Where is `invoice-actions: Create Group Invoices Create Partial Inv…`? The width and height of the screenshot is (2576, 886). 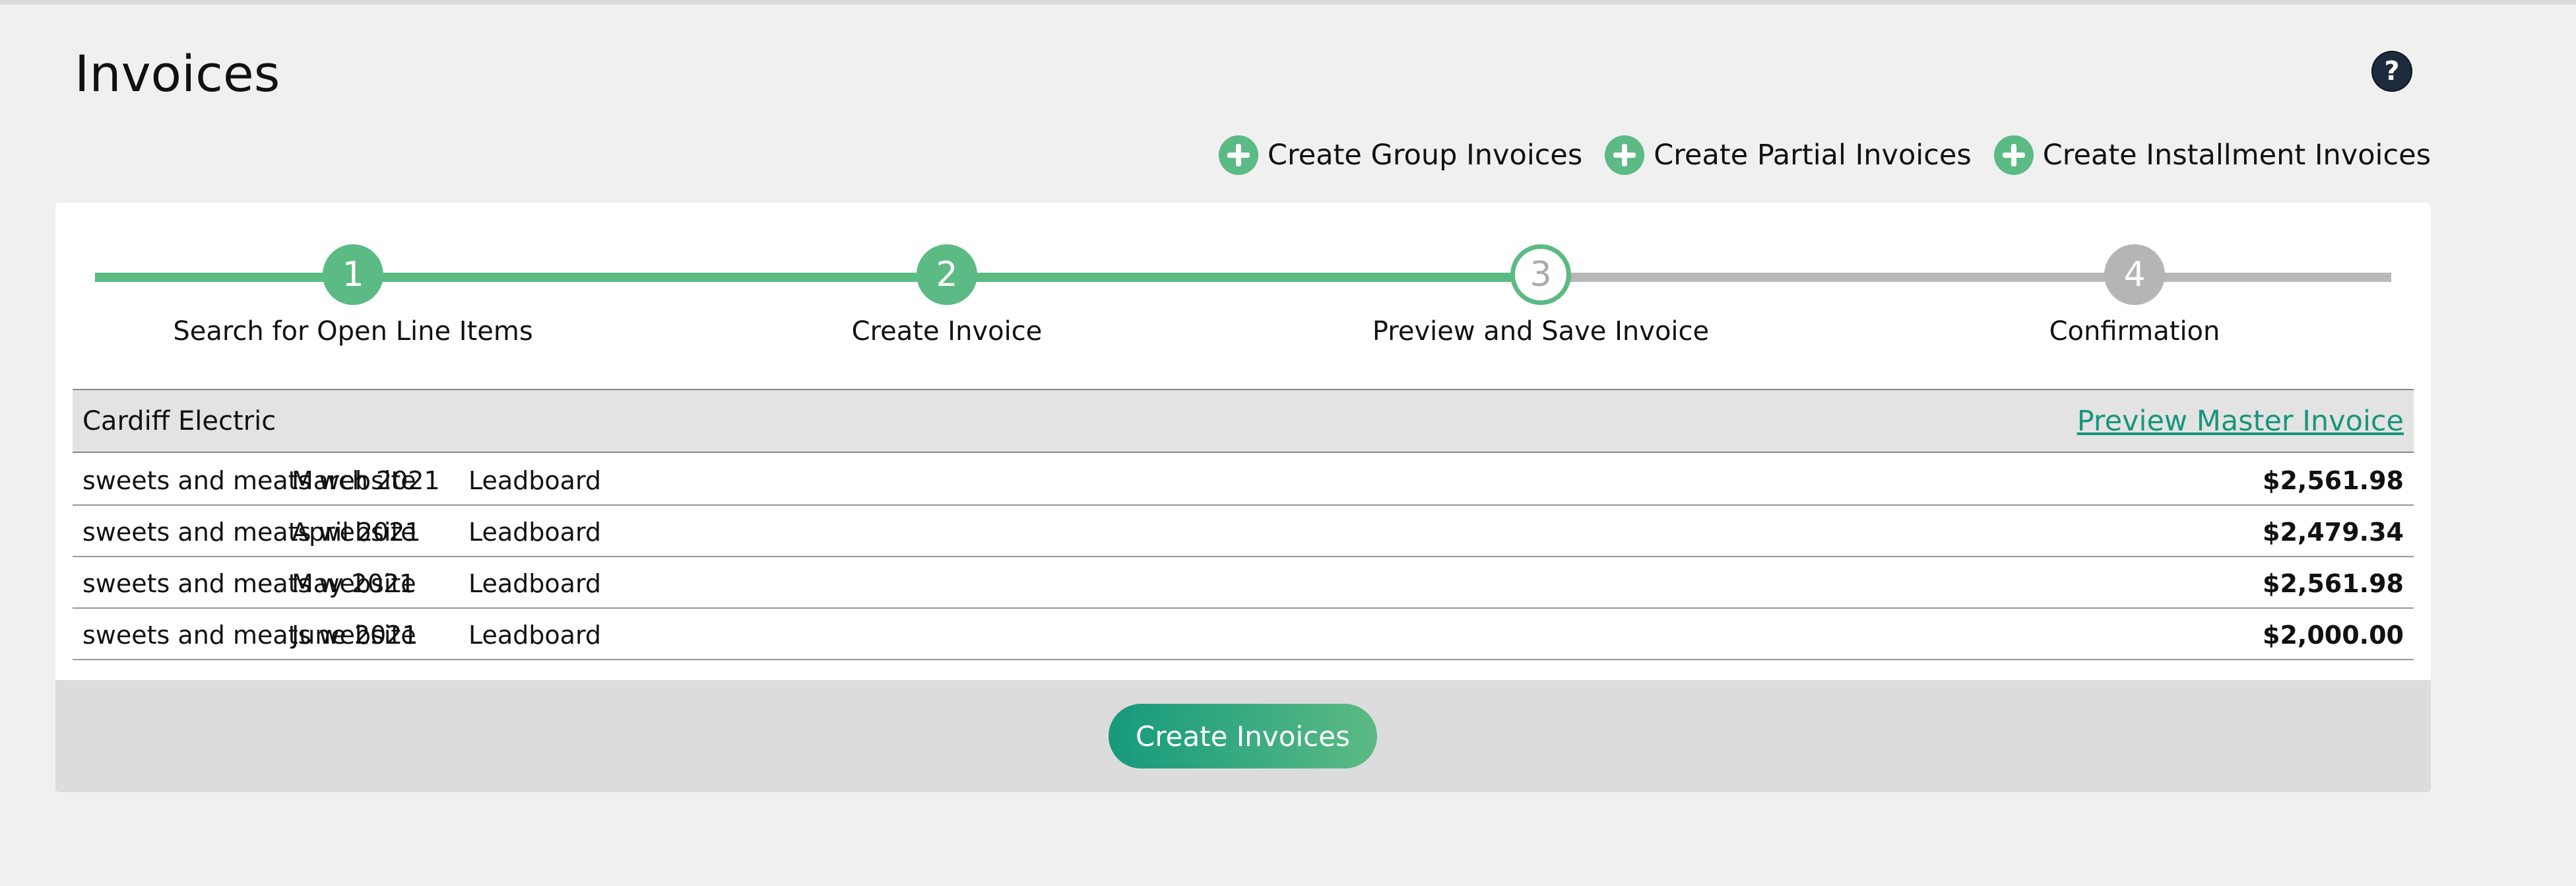 invoice-actions: Create Group Invoices Create Partial Inv… is located at coordinates (1825, 155).